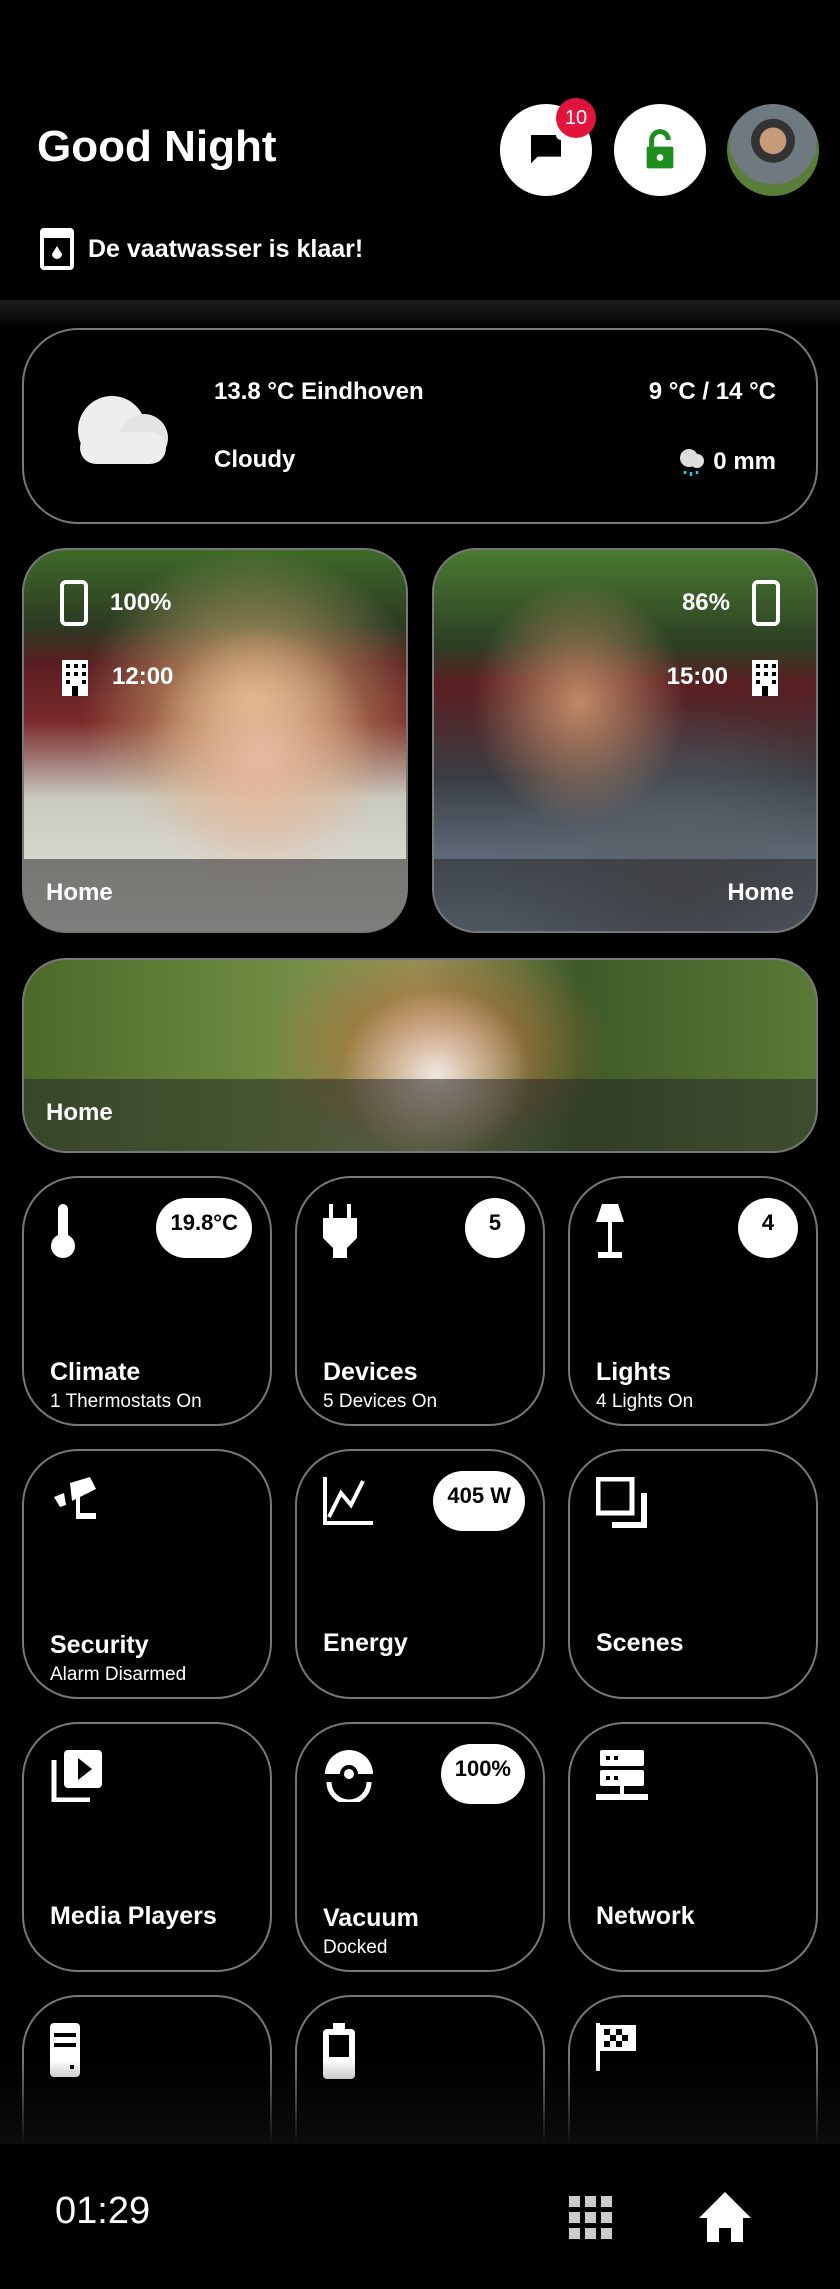 This screenshot has width=840, height=2289. Describe the element at coordinates (103, 2211) in the screenshot. I see `clock: 01:29` at that location.